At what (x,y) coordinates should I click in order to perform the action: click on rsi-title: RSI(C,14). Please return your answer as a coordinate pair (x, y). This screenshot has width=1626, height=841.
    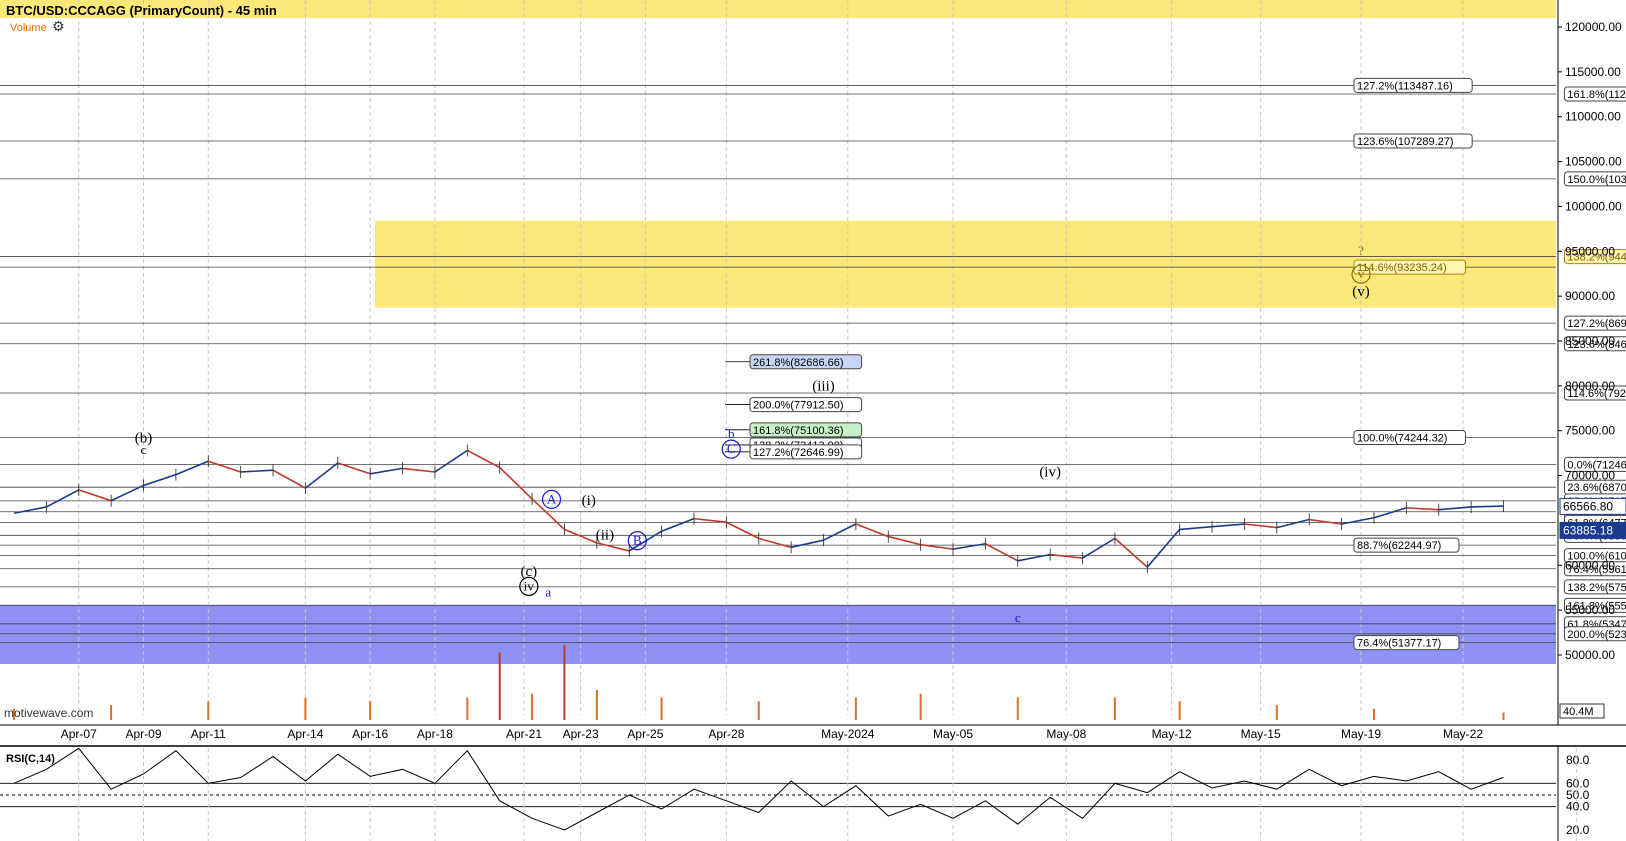
    Looking at the image, I should click on (30, 759).